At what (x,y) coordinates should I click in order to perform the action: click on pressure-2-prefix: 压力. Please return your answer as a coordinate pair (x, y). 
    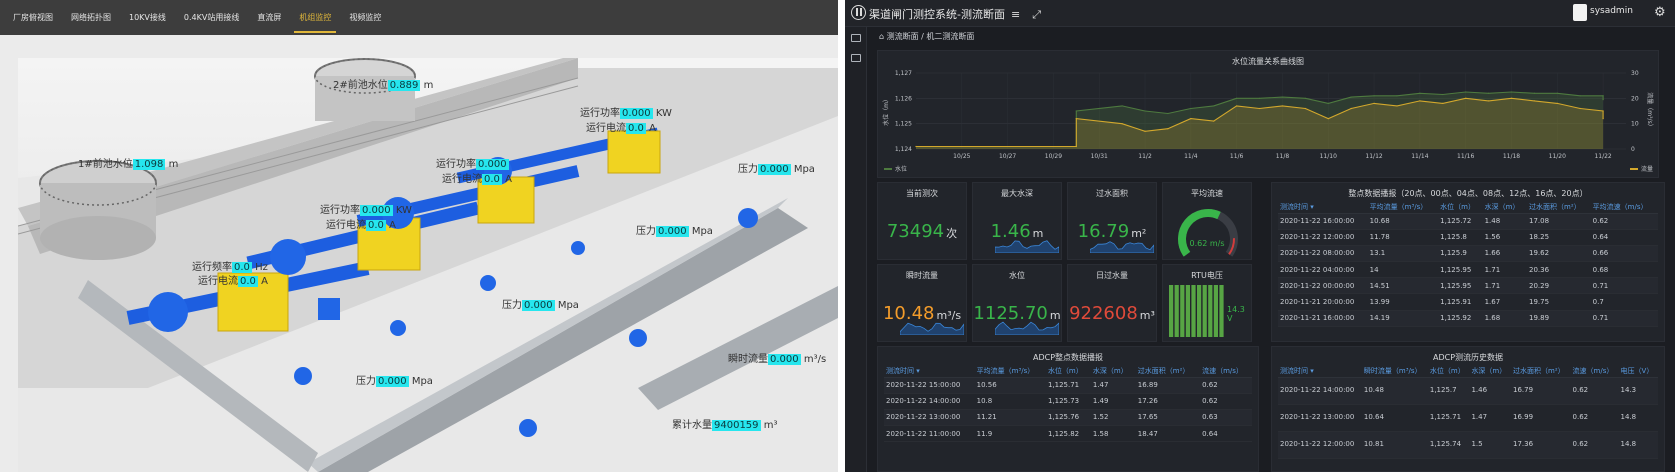
    Looking at the image, I should click on (646, 231).